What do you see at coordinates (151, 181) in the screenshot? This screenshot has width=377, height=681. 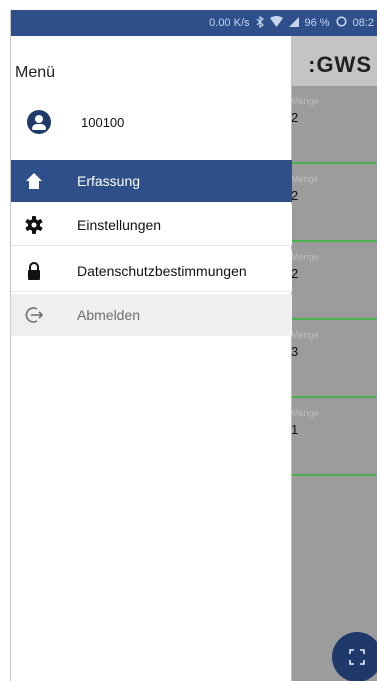 I see `drawer-item-erfassung: Erfassung` at bounding box center [151, 181].